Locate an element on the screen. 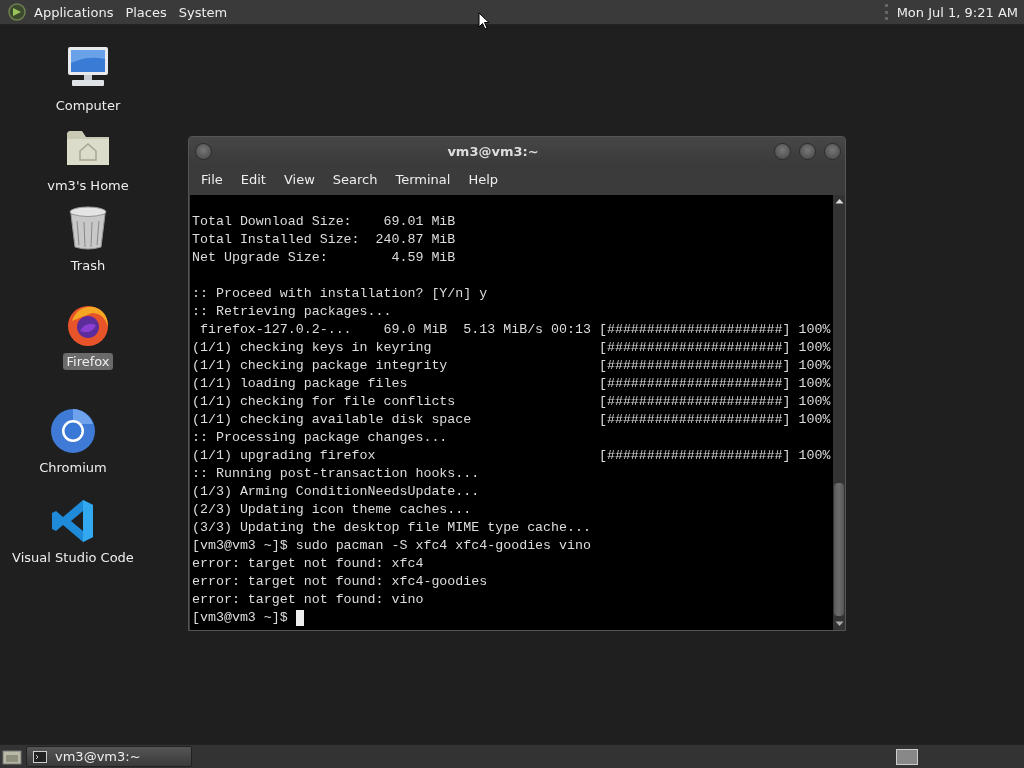  terminal-line: [vm3@vm3 ~]$ is located at coordinates (240, 618).